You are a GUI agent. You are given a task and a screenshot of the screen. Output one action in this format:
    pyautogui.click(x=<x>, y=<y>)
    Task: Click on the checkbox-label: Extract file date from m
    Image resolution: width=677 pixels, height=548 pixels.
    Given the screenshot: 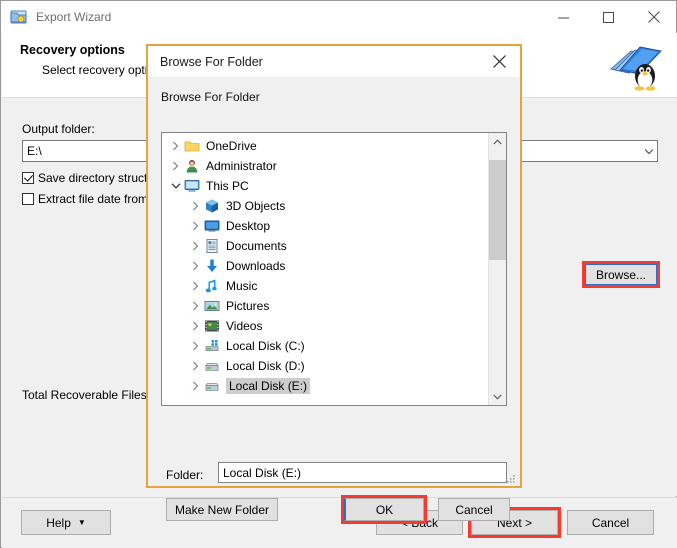 What is the action you would take?
    pyautogui.click(x=100, y=199)
    